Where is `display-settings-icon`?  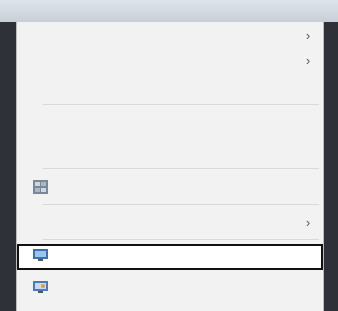 display-settings-icon is located at coordinates (40, 255).